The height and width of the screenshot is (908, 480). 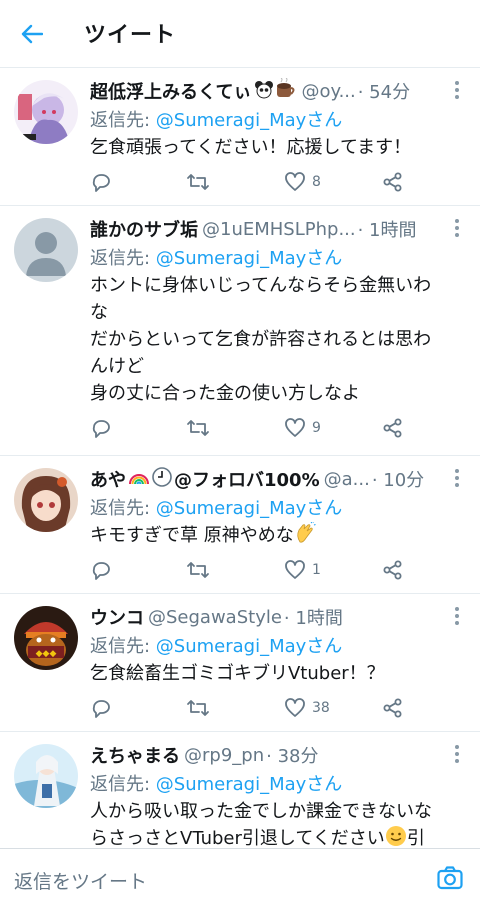 What do you see at coordinates (99, 312) in the screenshot?
I see `tweet-line: な` at bounding box center [99, 312].